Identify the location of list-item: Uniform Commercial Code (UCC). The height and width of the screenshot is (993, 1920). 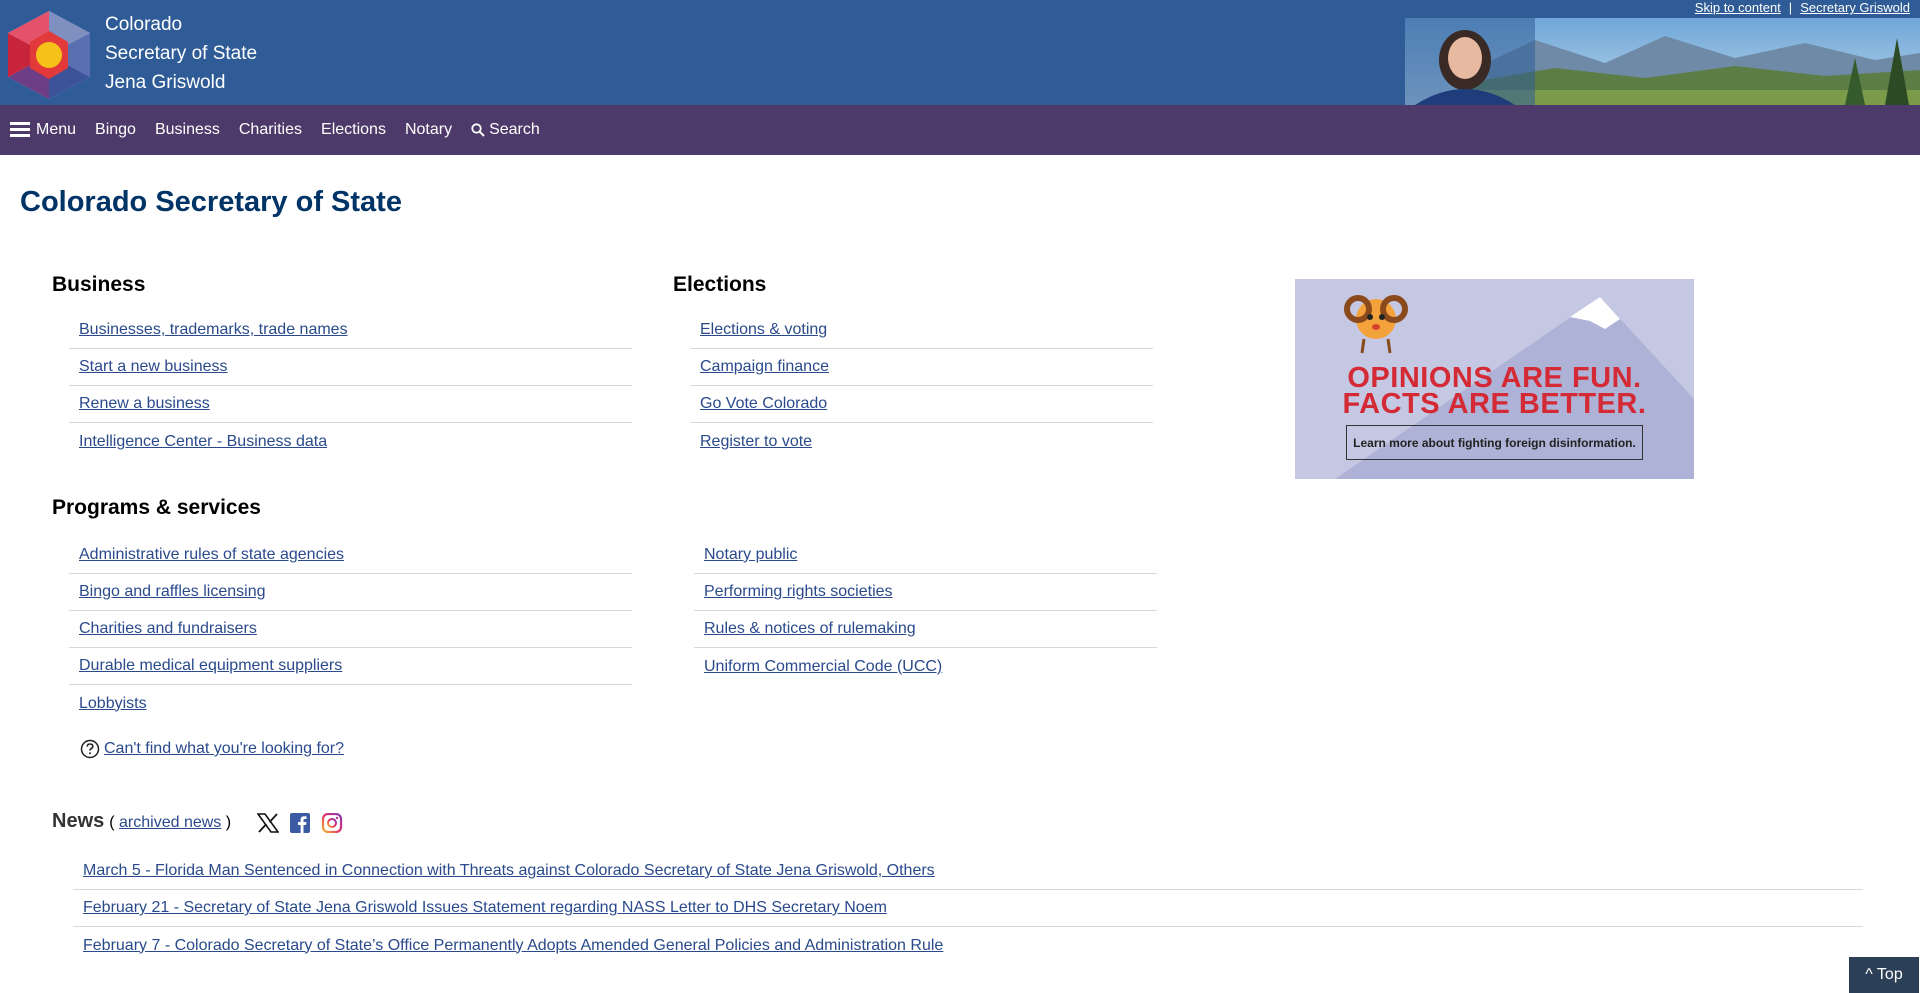
(925, 666).